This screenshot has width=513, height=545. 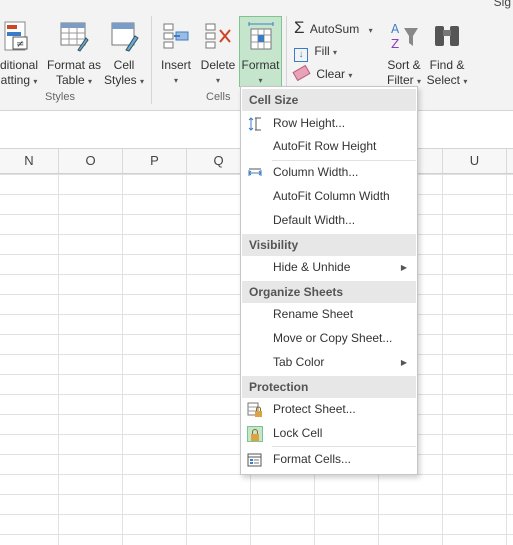 What do you see at coordinates (312, 267) in the screenshot?
I see `hide-unhide-label: Hide & Unhide` at bounding box center [312, 267].